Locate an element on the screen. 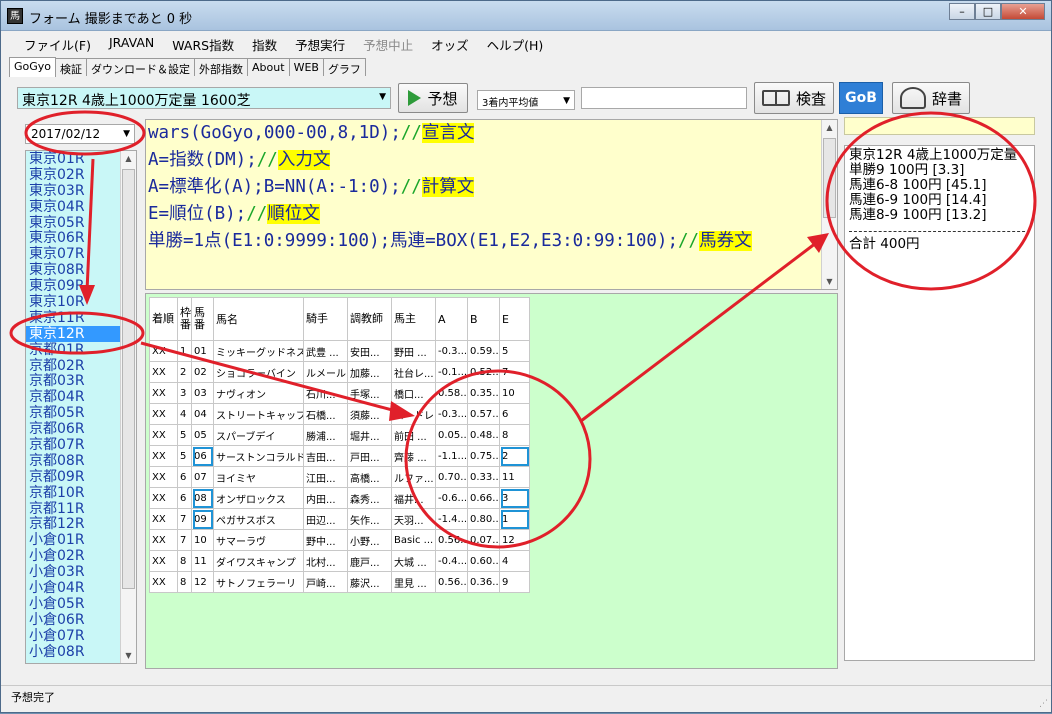  code-text: A=指数(DM); is located at coordinates (202, 160).